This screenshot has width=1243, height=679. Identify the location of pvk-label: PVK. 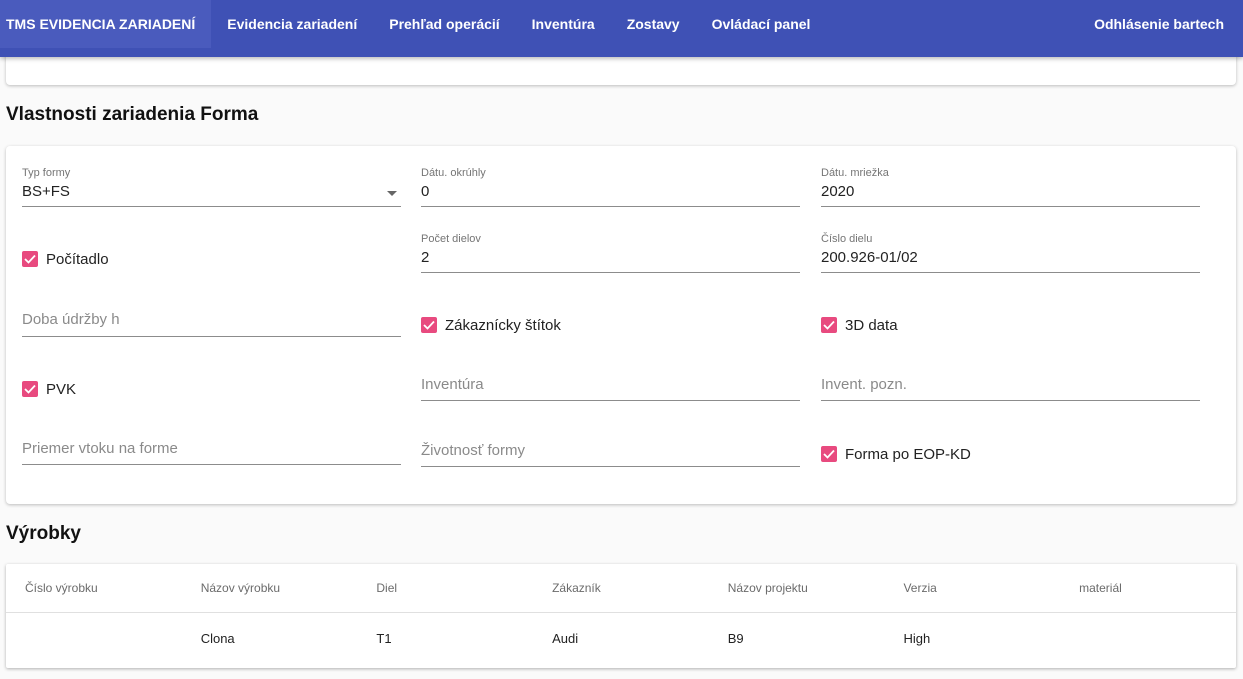
(61, 389).